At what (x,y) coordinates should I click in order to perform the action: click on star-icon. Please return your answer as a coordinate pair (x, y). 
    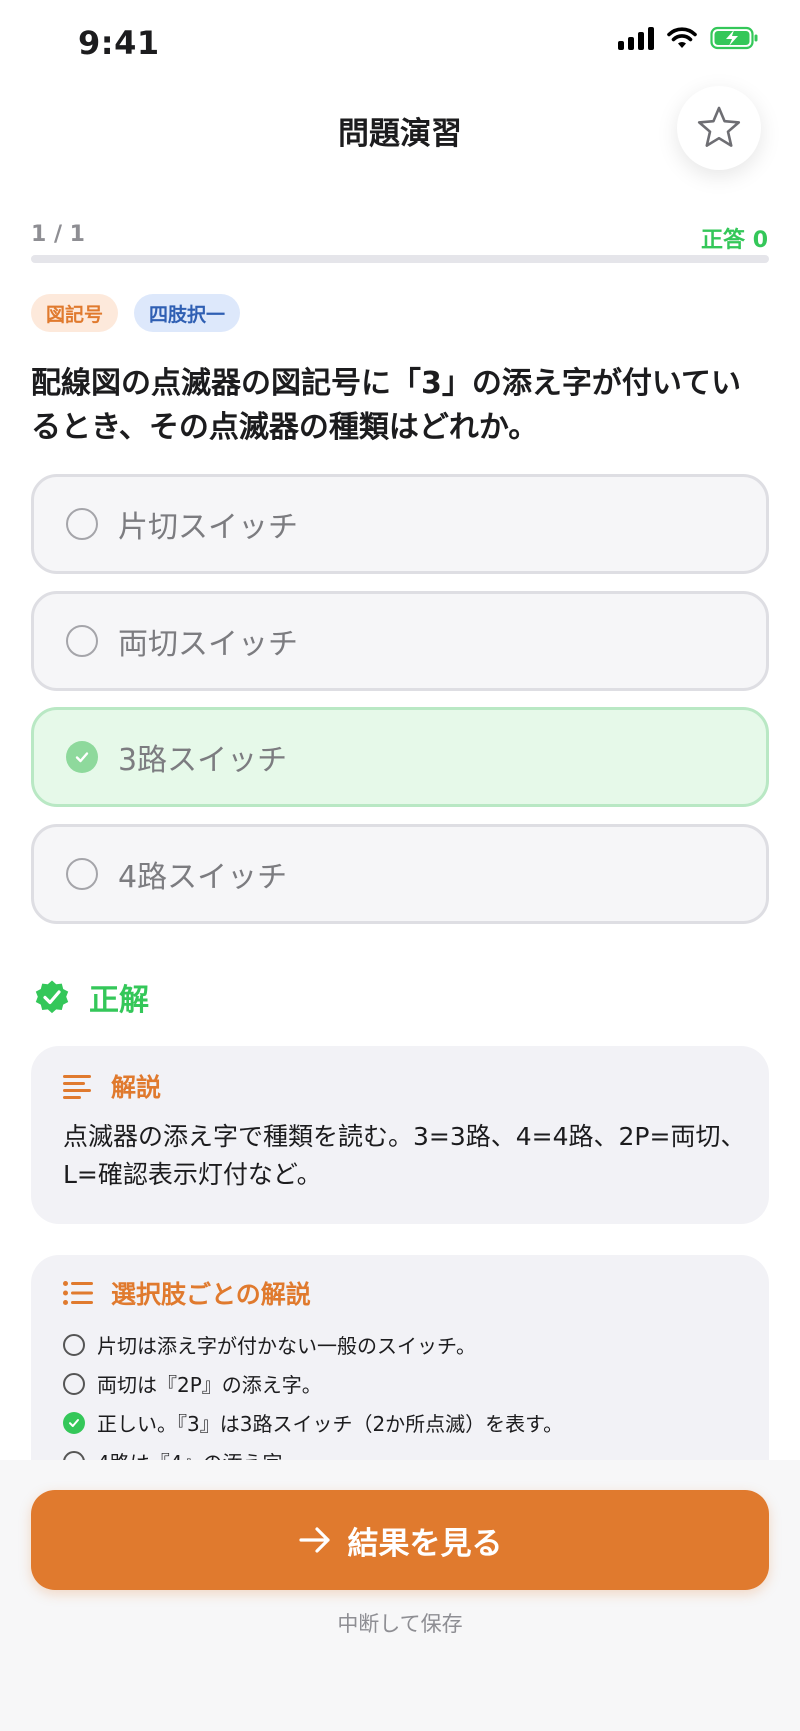
    Looking at the image, I should click on (719, 126).